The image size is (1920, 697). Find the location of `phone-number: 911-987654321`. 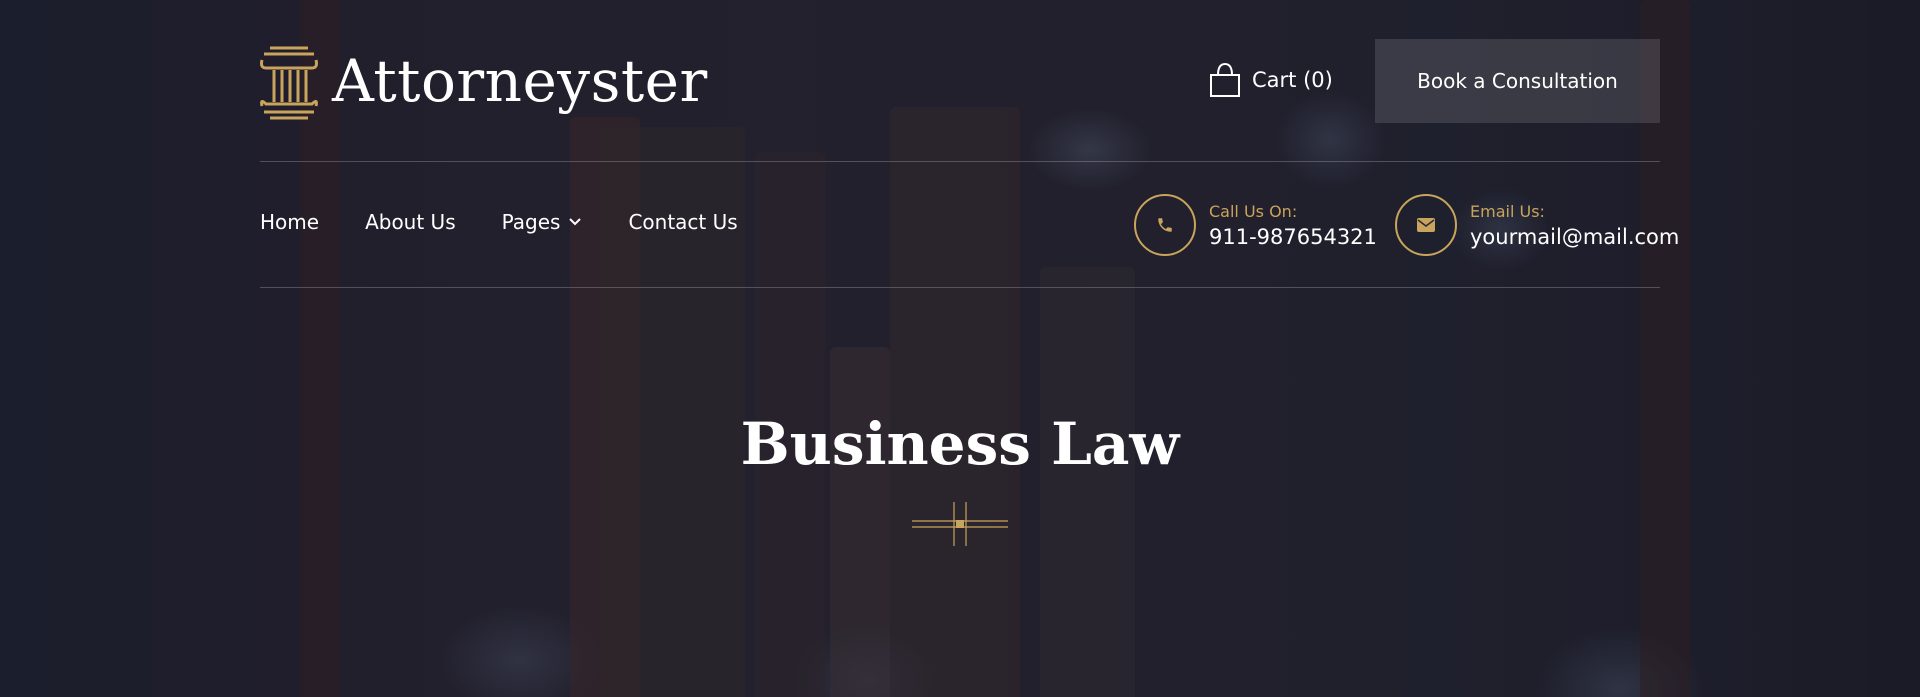

phone-number: 911-987654321 is located at coordinates (1293, 236).